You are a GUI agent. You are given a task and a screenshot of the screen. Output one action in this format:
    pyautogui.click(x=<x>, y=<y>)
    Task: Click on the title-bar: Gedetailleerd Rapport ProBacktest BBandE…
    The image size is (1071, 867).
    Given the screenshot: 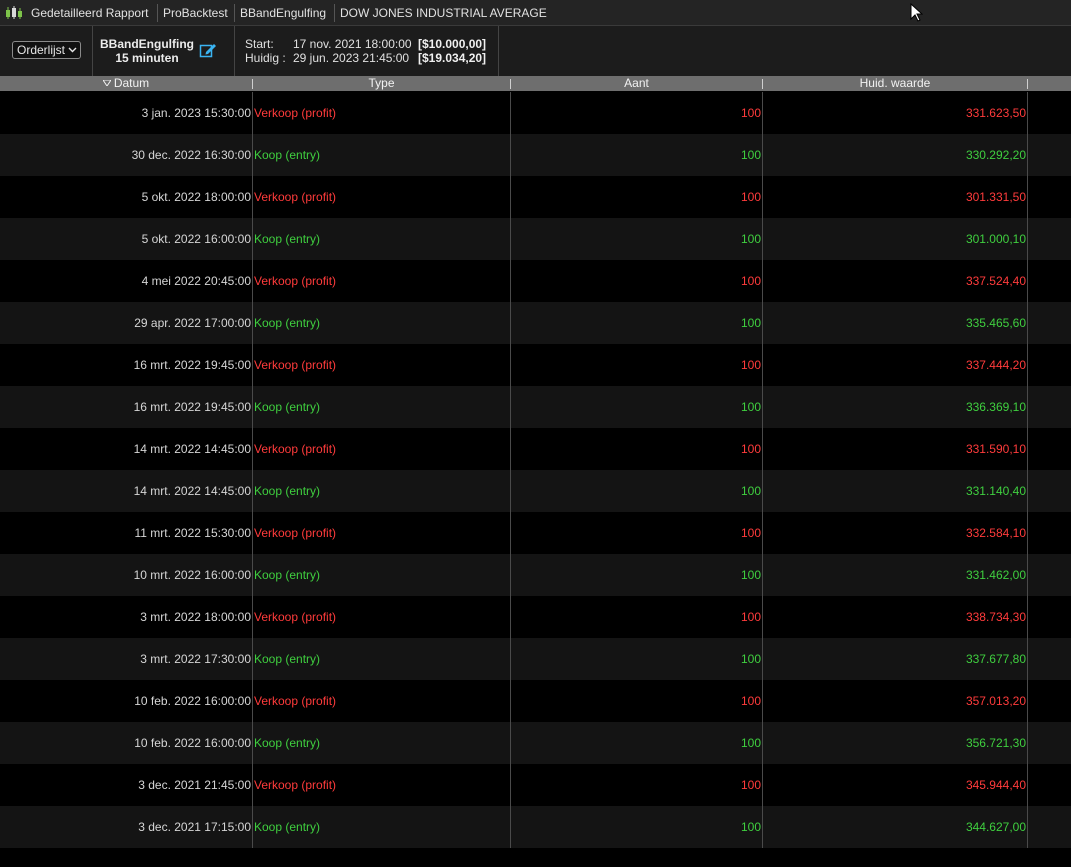 What is the action you would take?
    pyautogui.click(x=535, y=13)
    